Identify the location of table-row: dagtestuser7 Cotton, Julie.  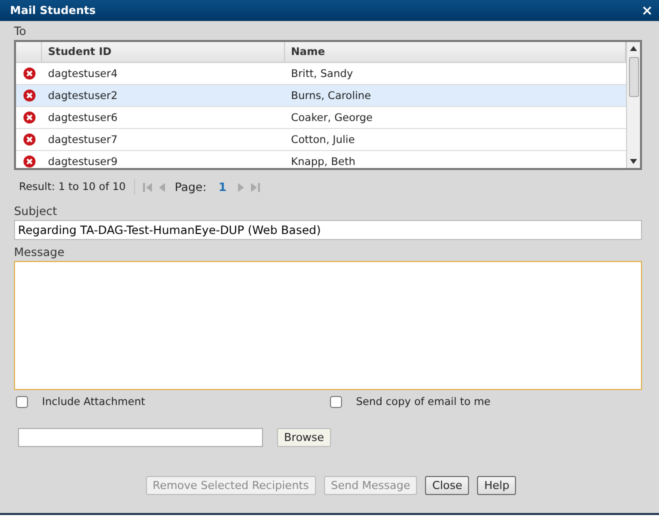
(321, 140).